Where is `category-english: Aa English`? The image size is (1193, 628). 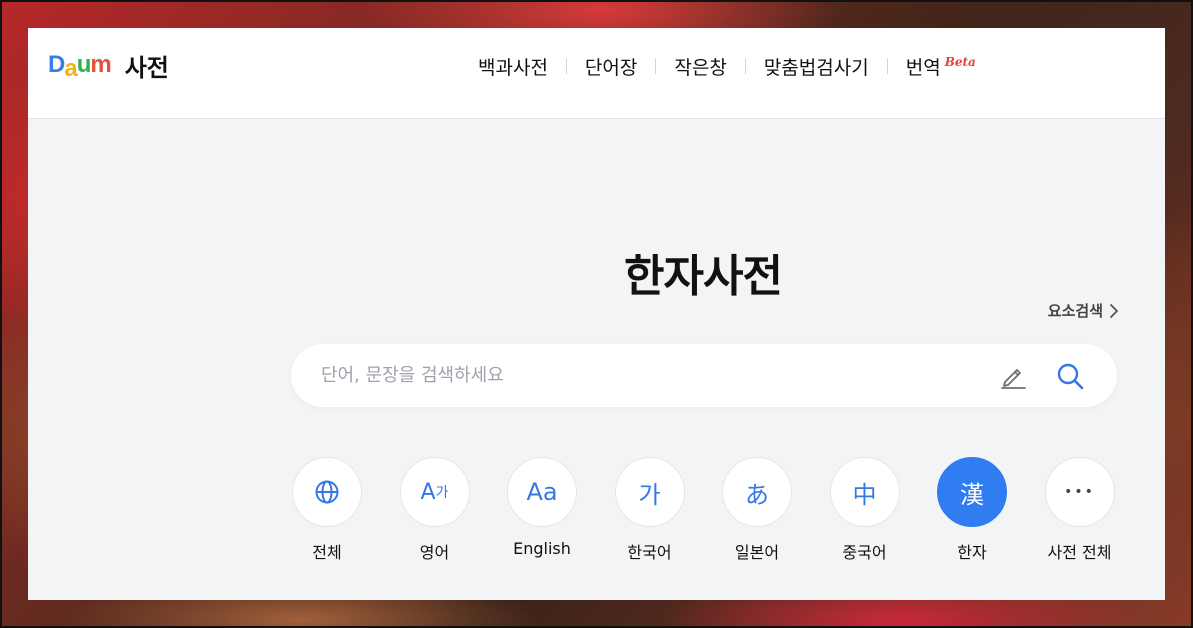 category-english: Aa English is located at coordinates (542, 510).